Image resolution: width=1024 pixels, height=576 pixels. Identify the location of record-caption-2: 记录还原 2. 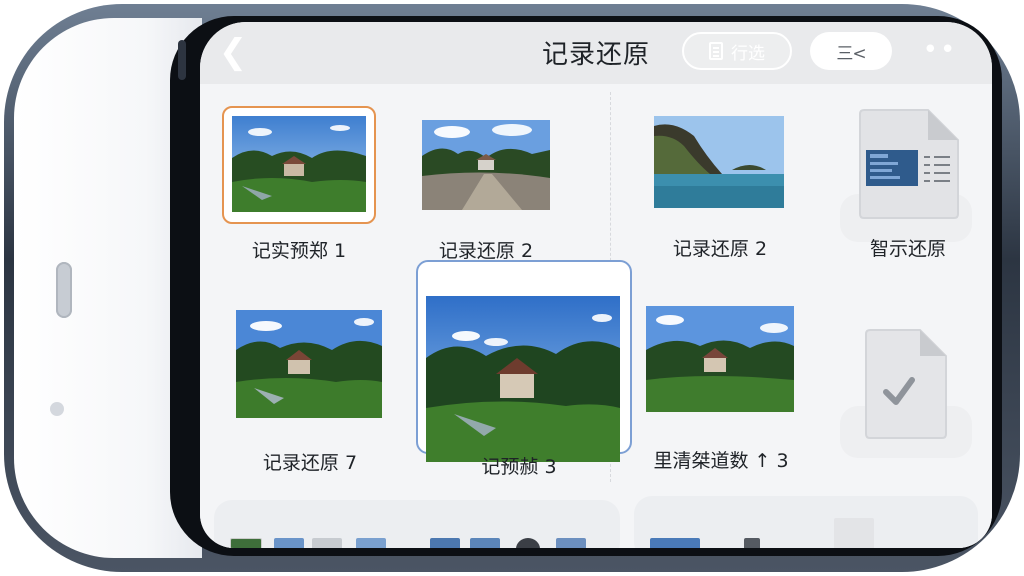
(486, 251).